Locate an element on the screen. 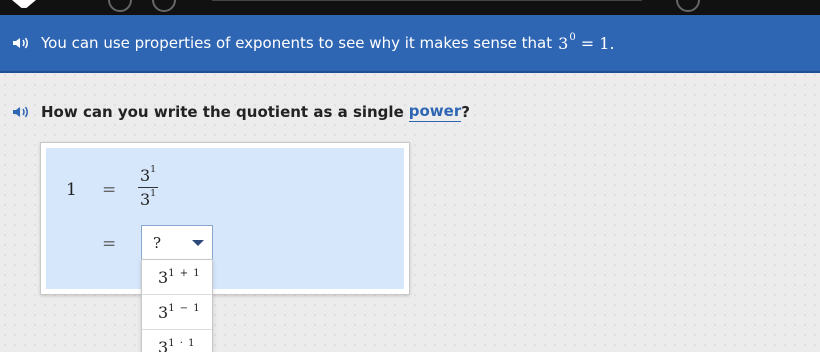 The height and width of the screenshot is (352, 820). equation-lhs: 1 is located at coordinates (71, 190).